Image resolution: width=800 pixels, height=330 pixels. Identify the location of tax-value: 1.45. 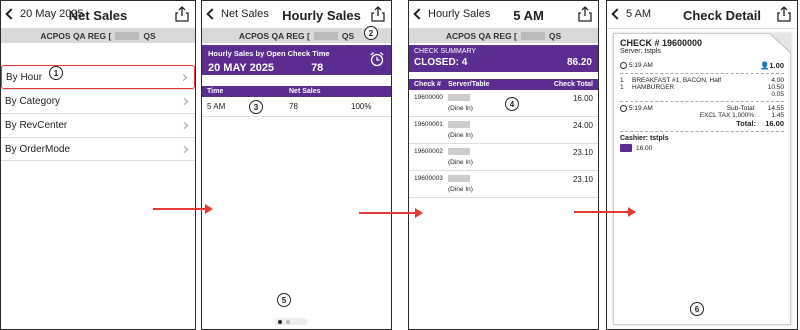
(777, 115).